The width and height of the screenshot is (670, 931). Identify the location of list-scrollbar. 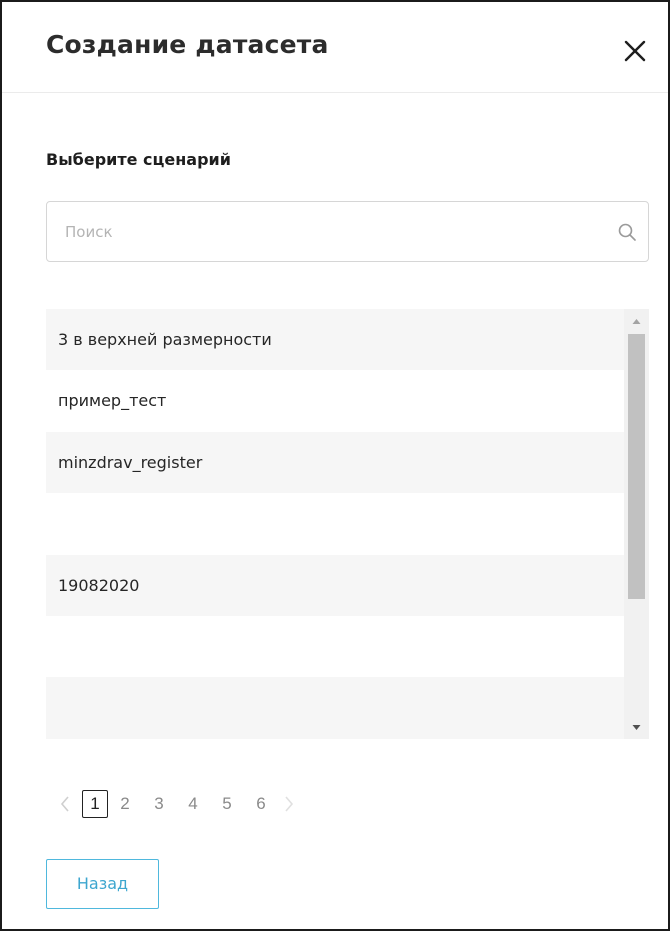
(636, 524).